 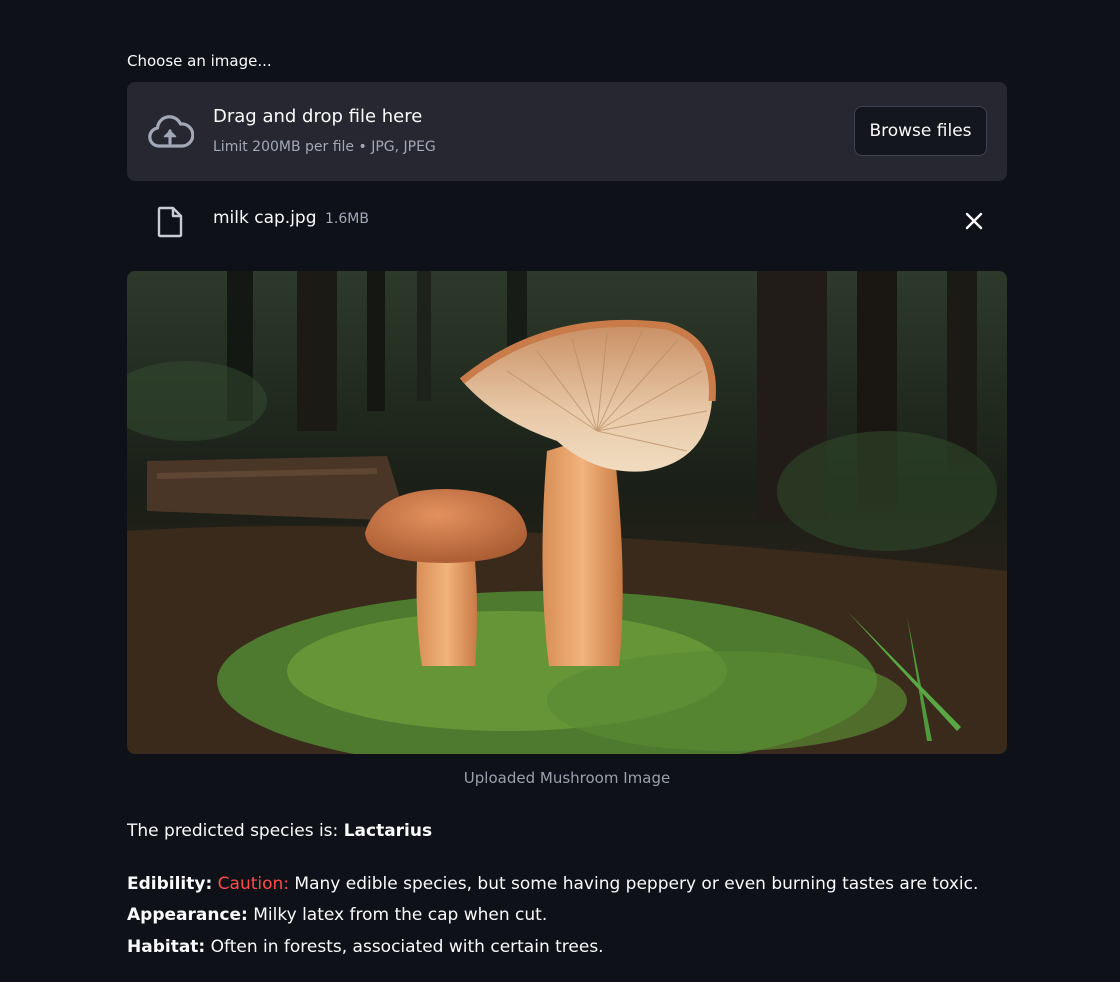 I want to click on uploaded-file-row: milk cap.jpg 1.6MB, so click(x=567, y=220).